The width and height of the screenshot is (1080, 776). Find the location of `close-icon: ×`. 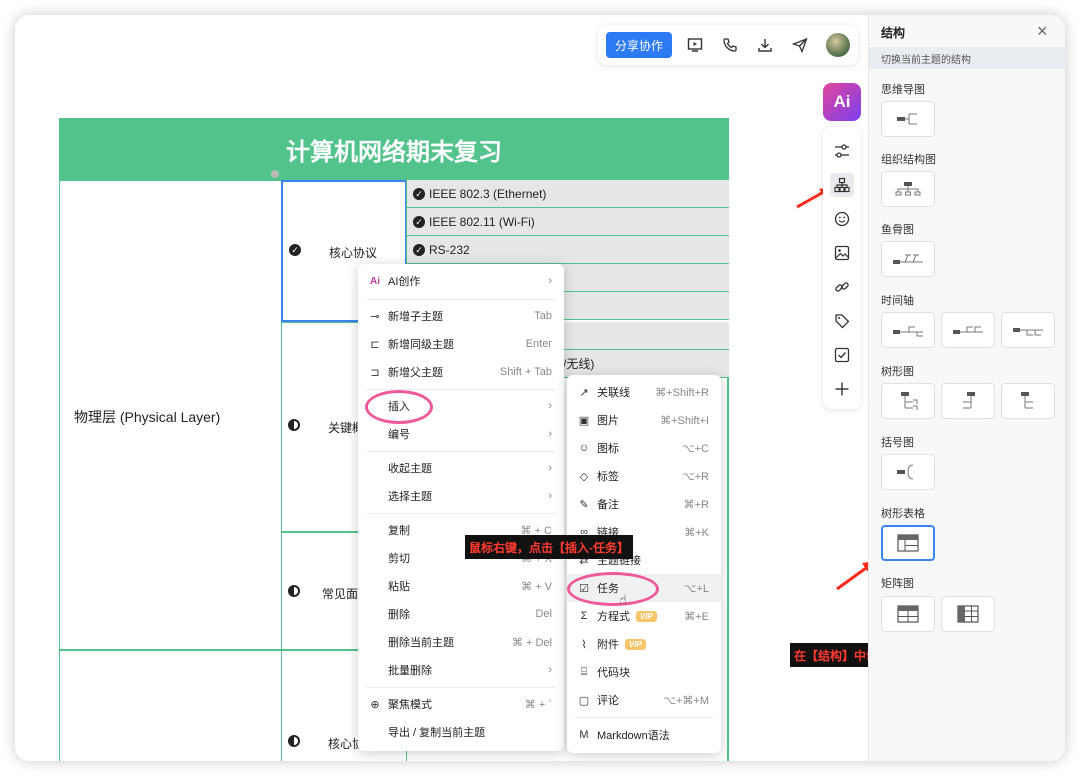

close-icon: × is located at coordinates (1042, 31).